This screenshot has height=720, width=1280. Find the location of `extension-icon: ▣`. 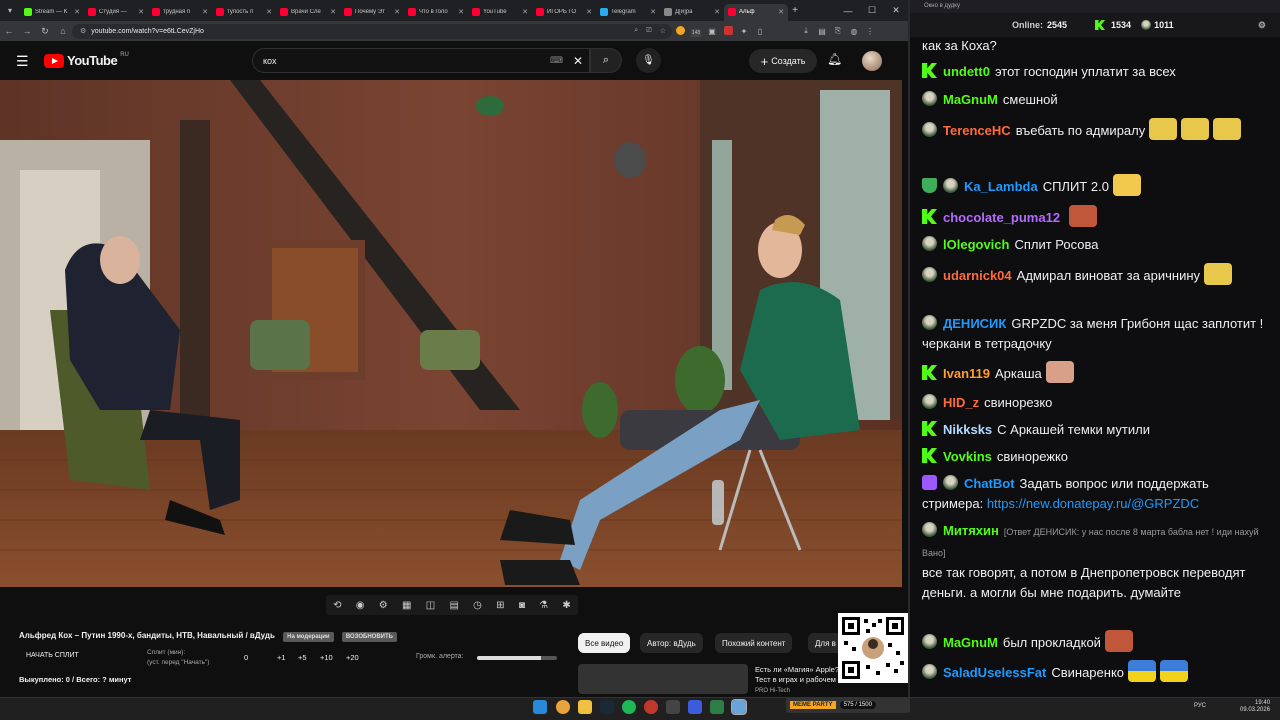

extension-icon: ▣ is located at coordinates (712, 31).